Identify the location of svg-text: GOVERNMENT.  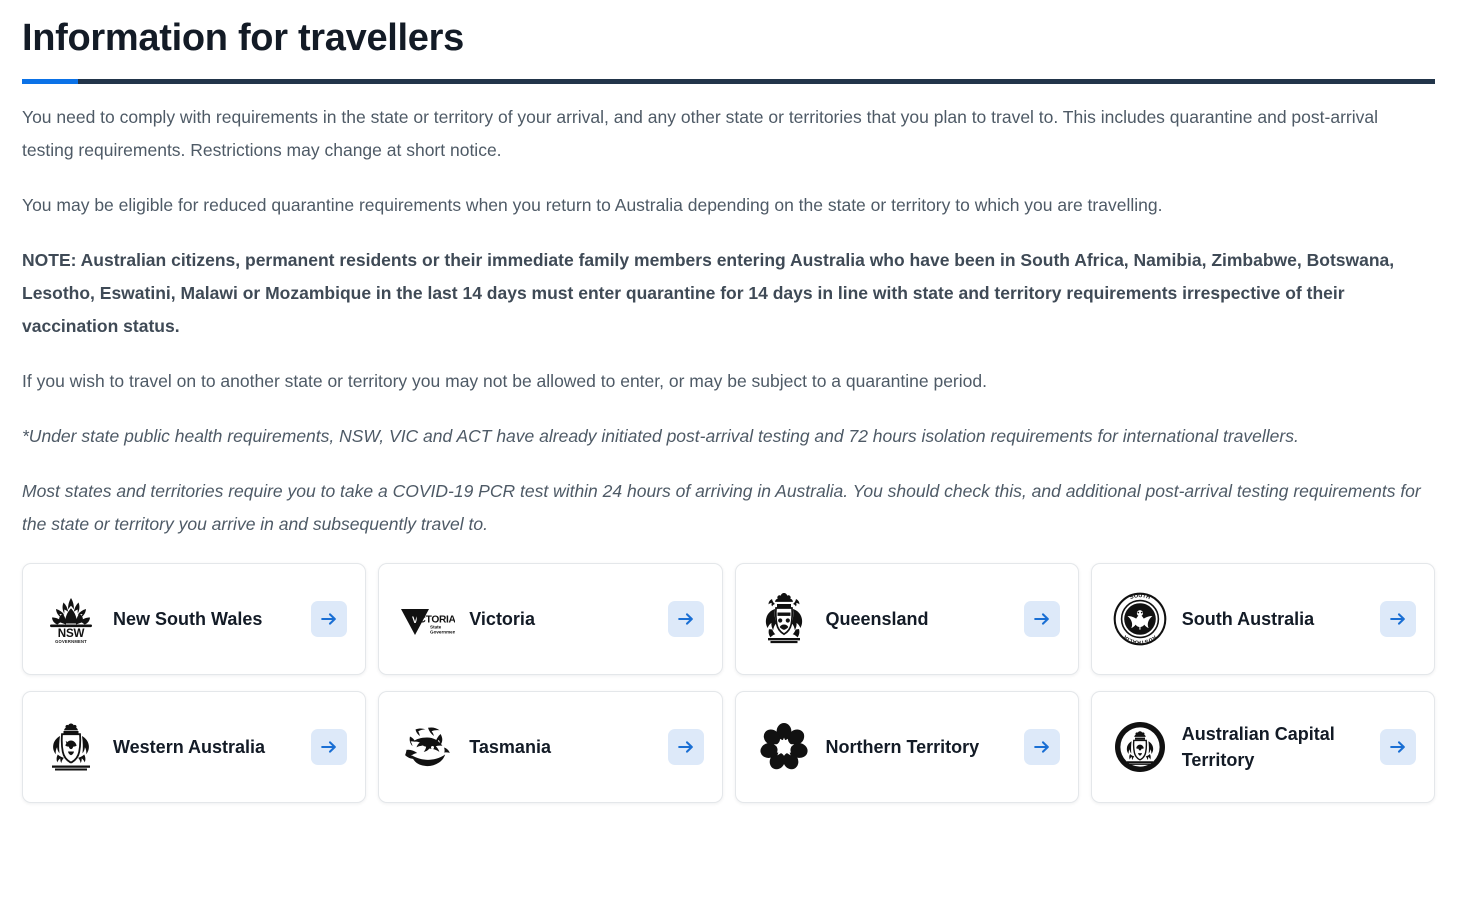
(71, 641).